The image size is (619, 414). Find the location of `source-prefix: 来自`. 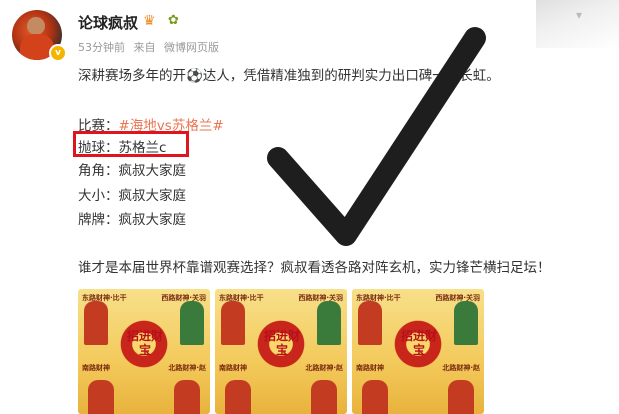

source-prefix: 来自 is located at coordinates (144, 47).